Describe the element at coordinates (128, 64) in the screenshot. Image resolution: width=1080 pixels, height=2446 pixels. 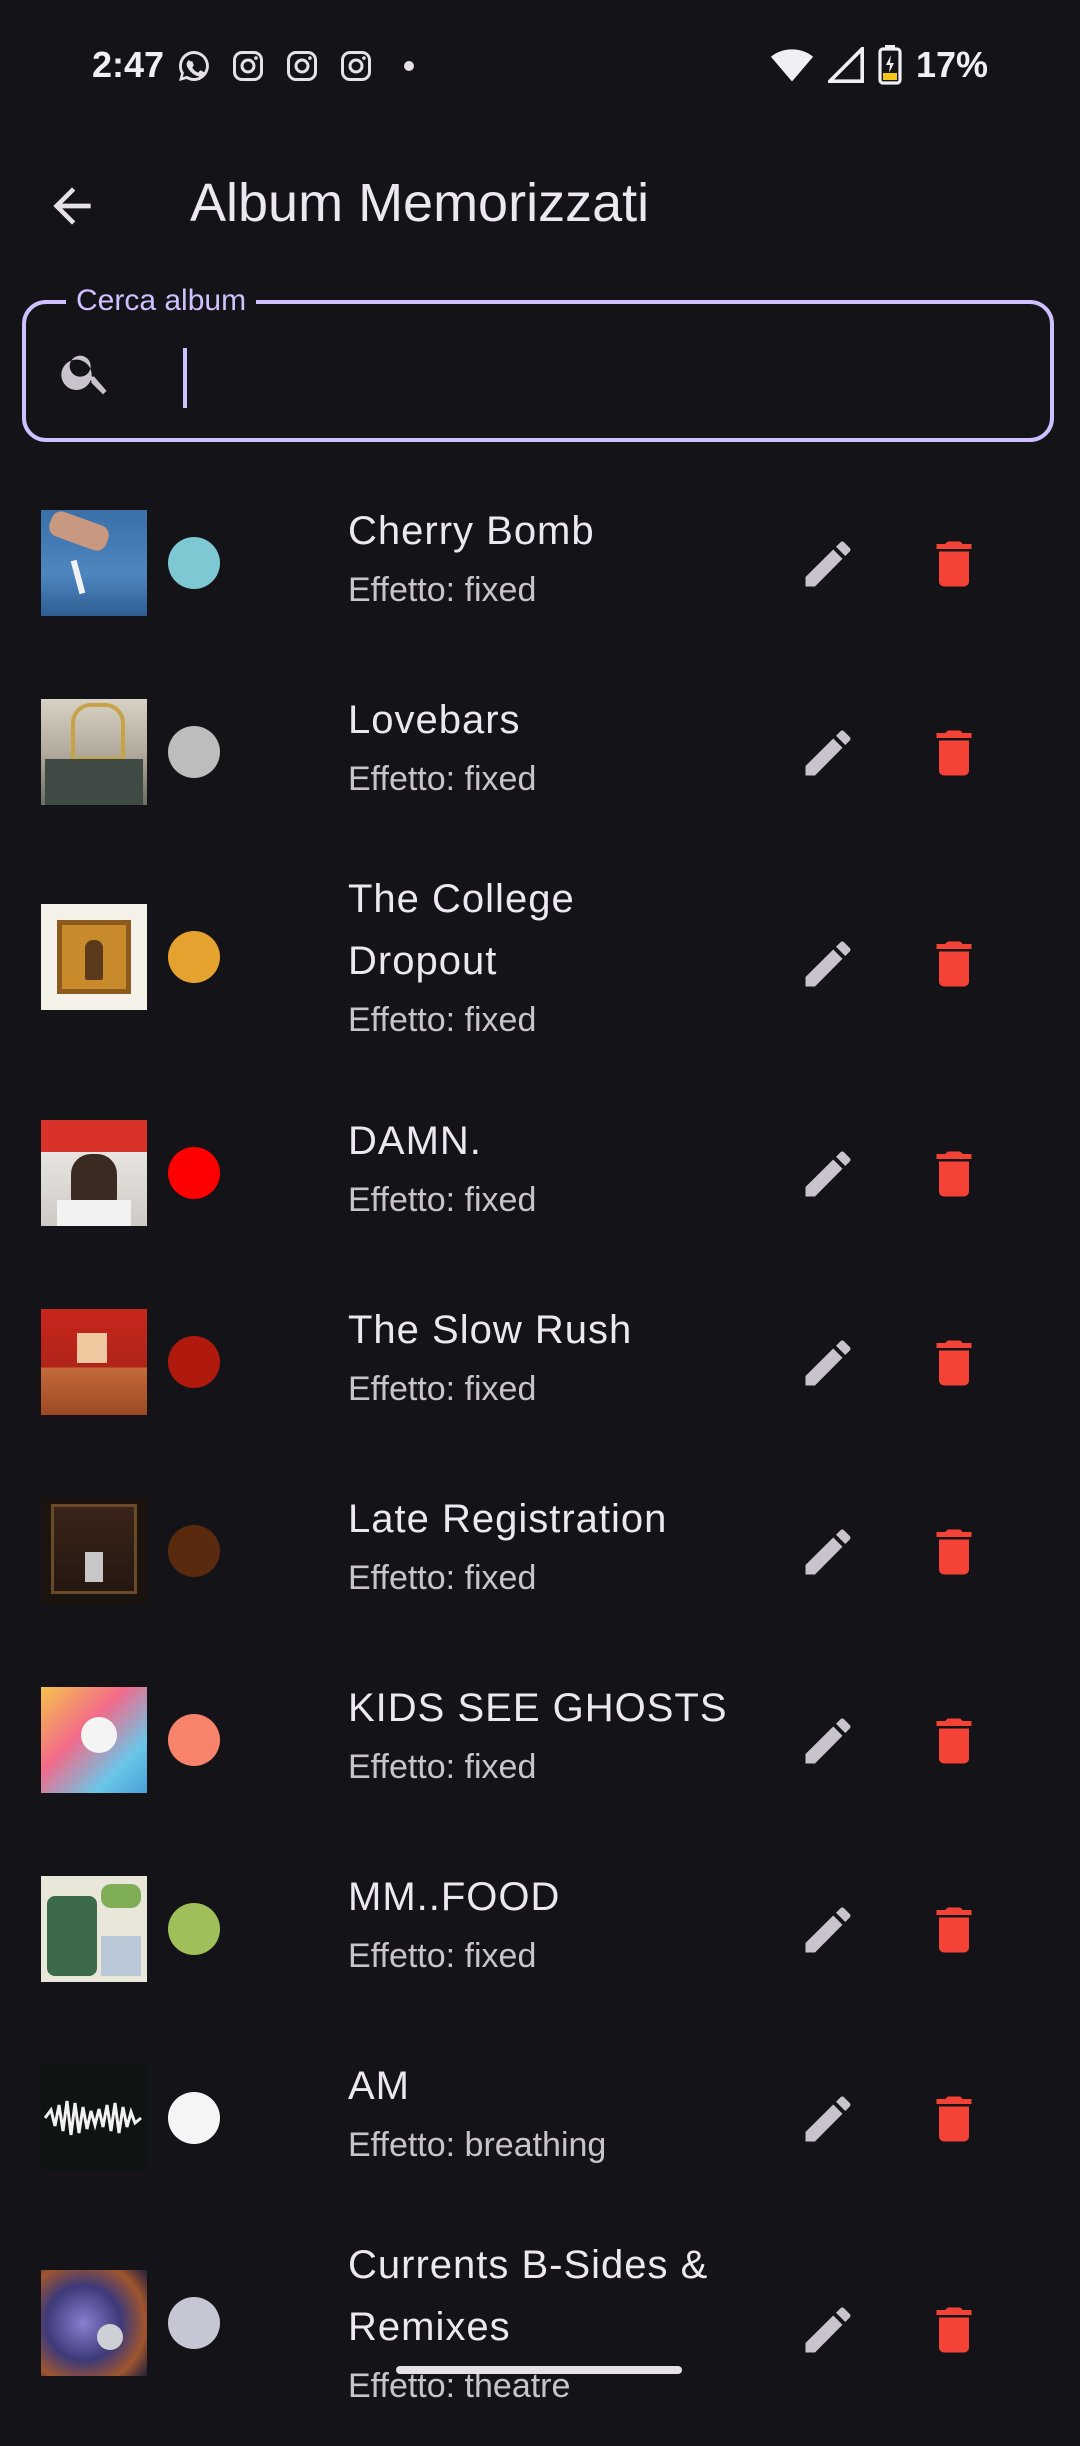
I see `status-time: 2:47` at that location.